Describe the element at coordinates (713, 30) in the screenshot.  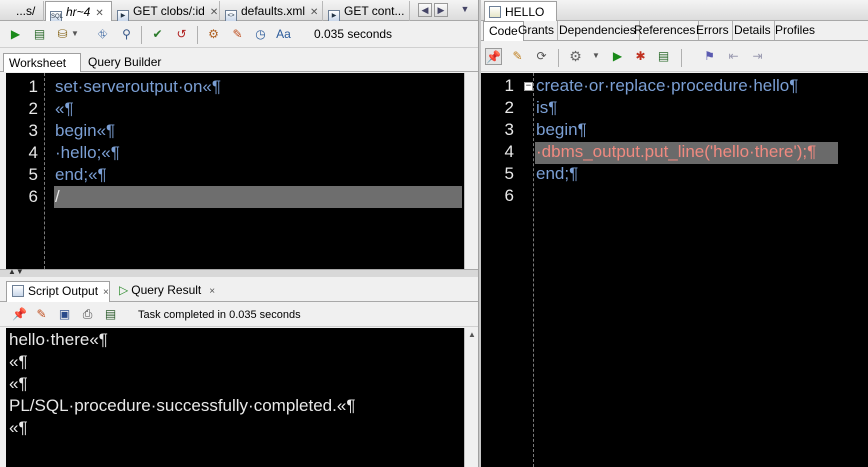
I see `tab-errors: Errors` at that location.